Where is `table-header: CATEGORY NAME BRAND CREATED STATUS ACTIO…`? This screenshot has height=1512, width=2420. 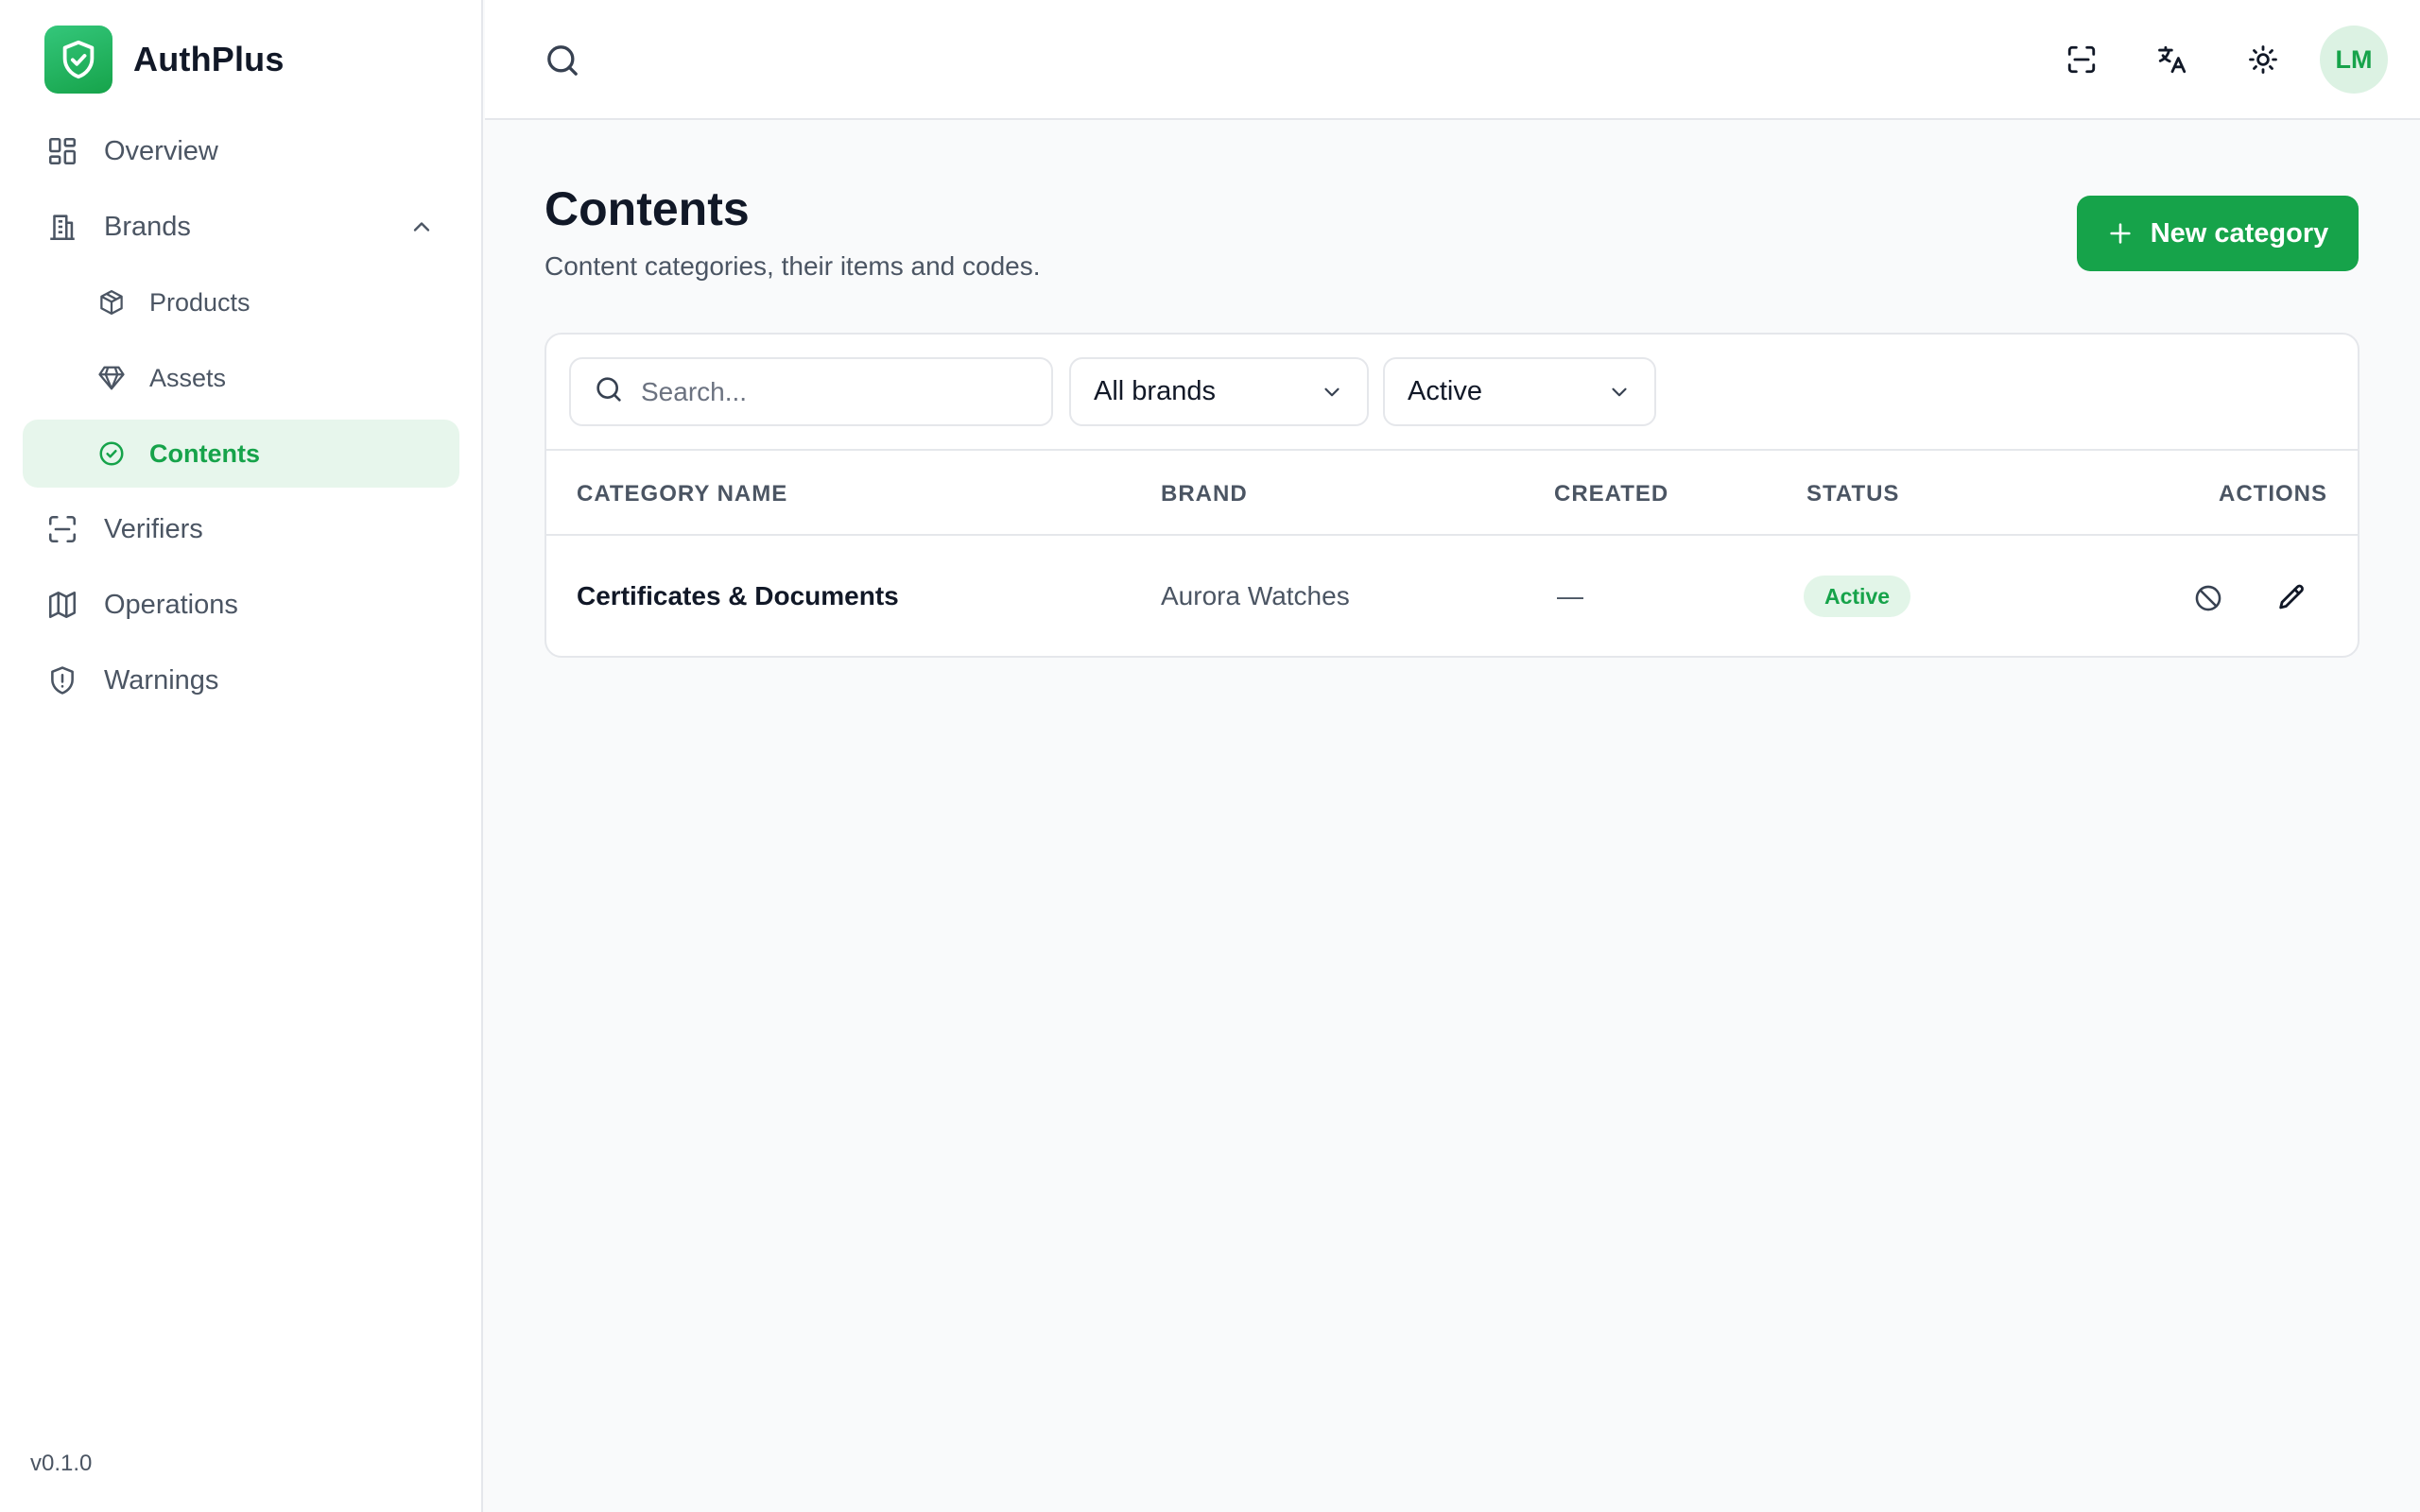 table-header: CATEGORY NAME BRAND CREATED STATUS ACTIO… is located at coordinates (1452, 493).